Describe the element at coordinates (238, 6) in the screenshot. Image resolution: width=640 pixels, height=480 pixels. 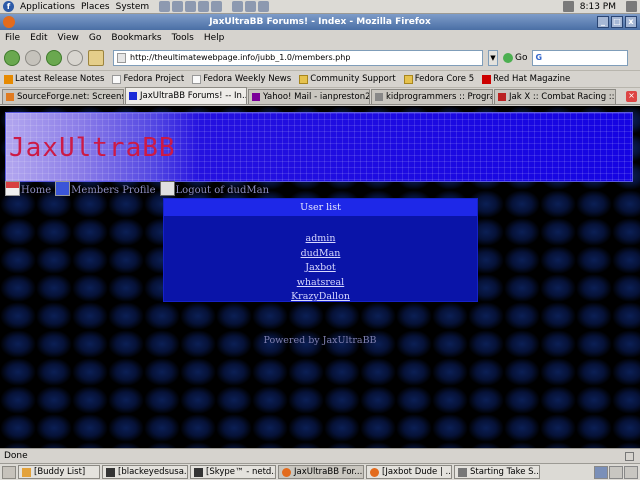
I see `notes-icon` at that location.